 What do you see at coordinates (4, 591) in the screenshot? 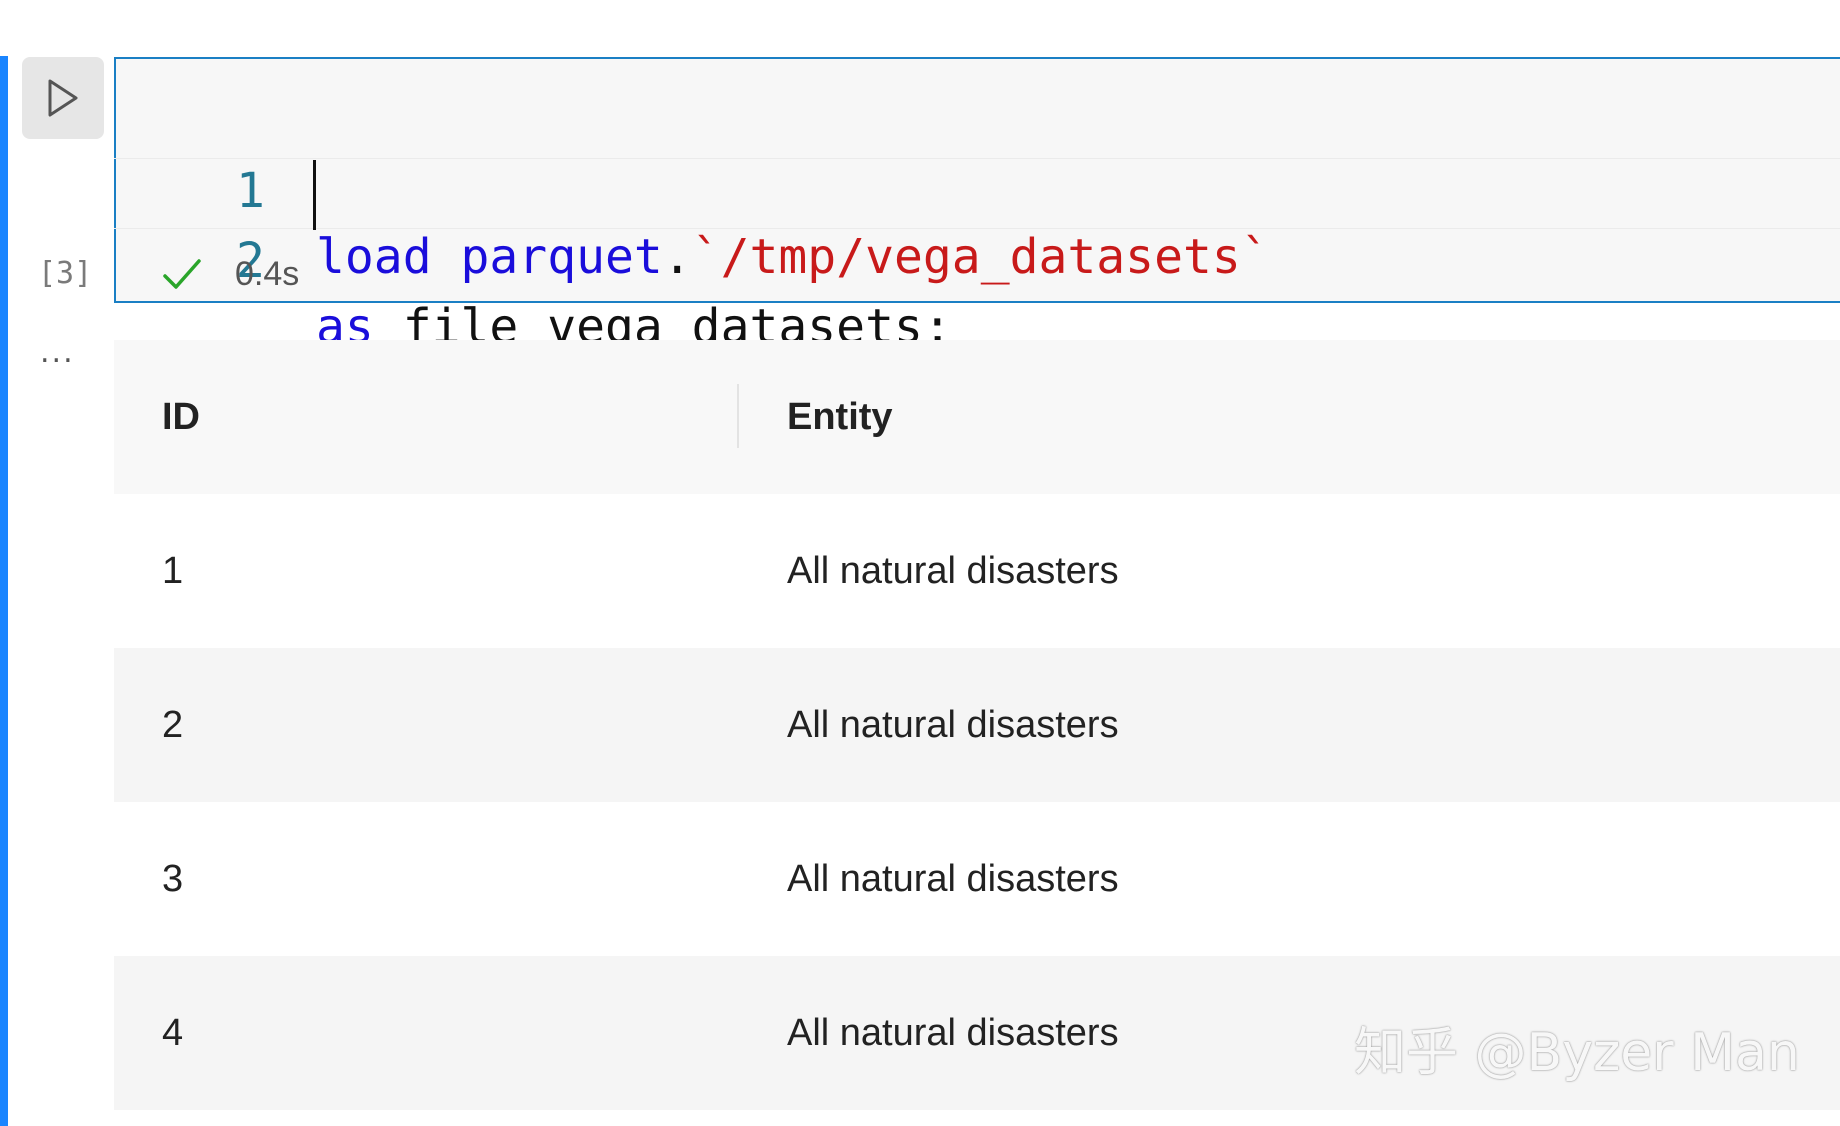
I see `cell-focus-indicator` at bounding box center [4, 591].